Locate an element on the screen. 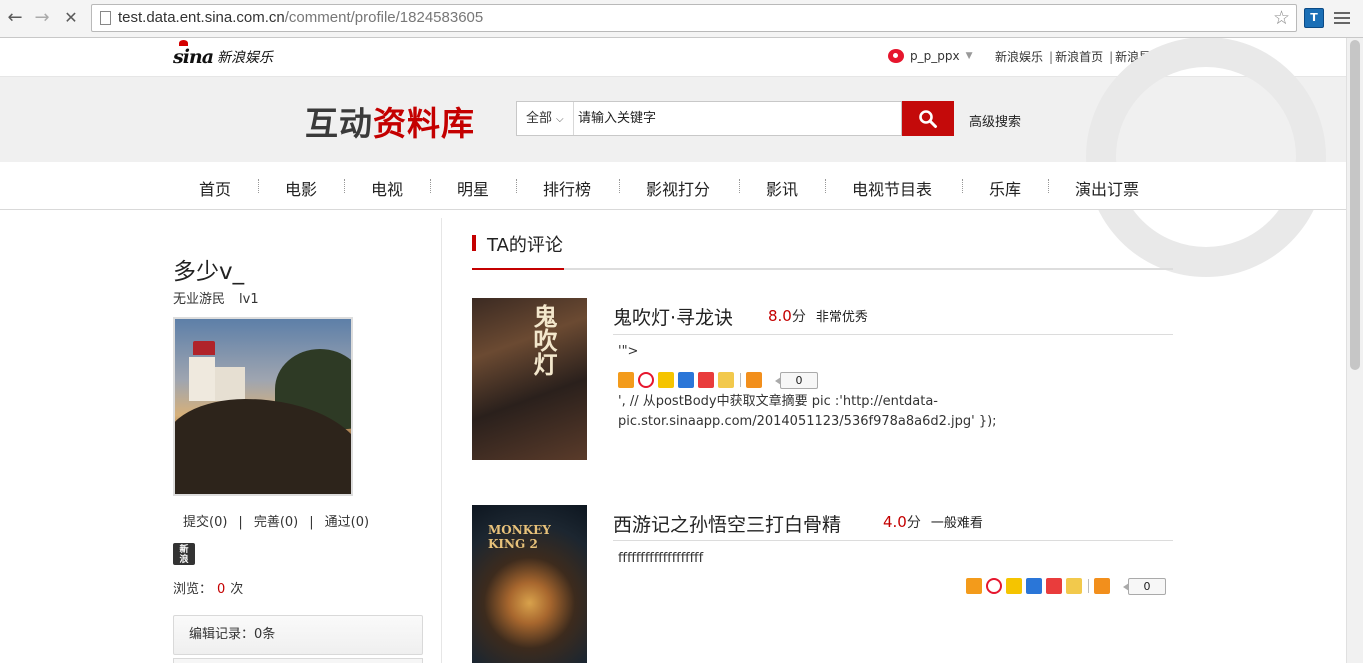 Image resolution: width=1363 pixels, height=663 pixels. nav-film-news: 影讯 is located at coordinates (782, 188).